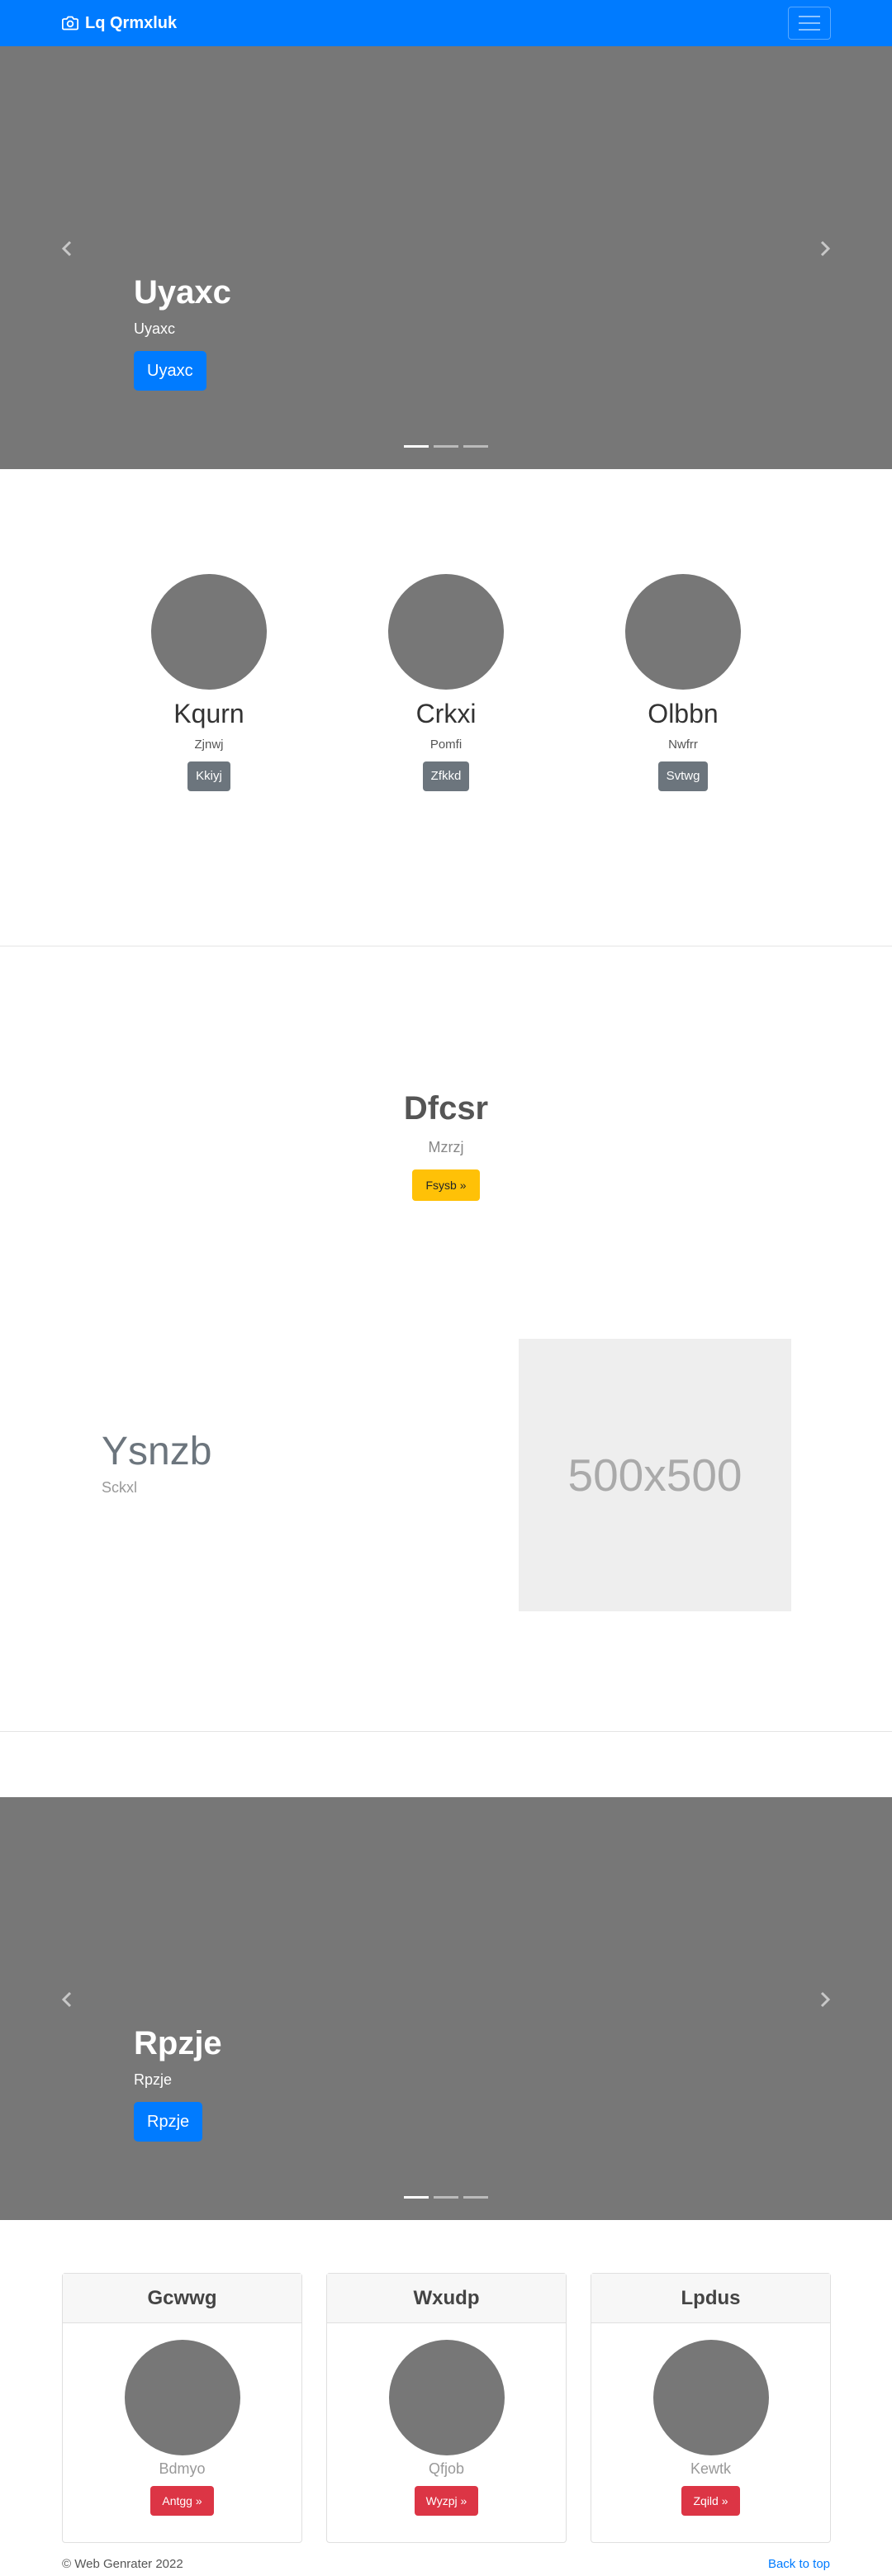 The image size is (892, 2576). Describe the element at coordinates (182, 2298) in the screenshot. I see `card-header: Gcwwg` at that location.